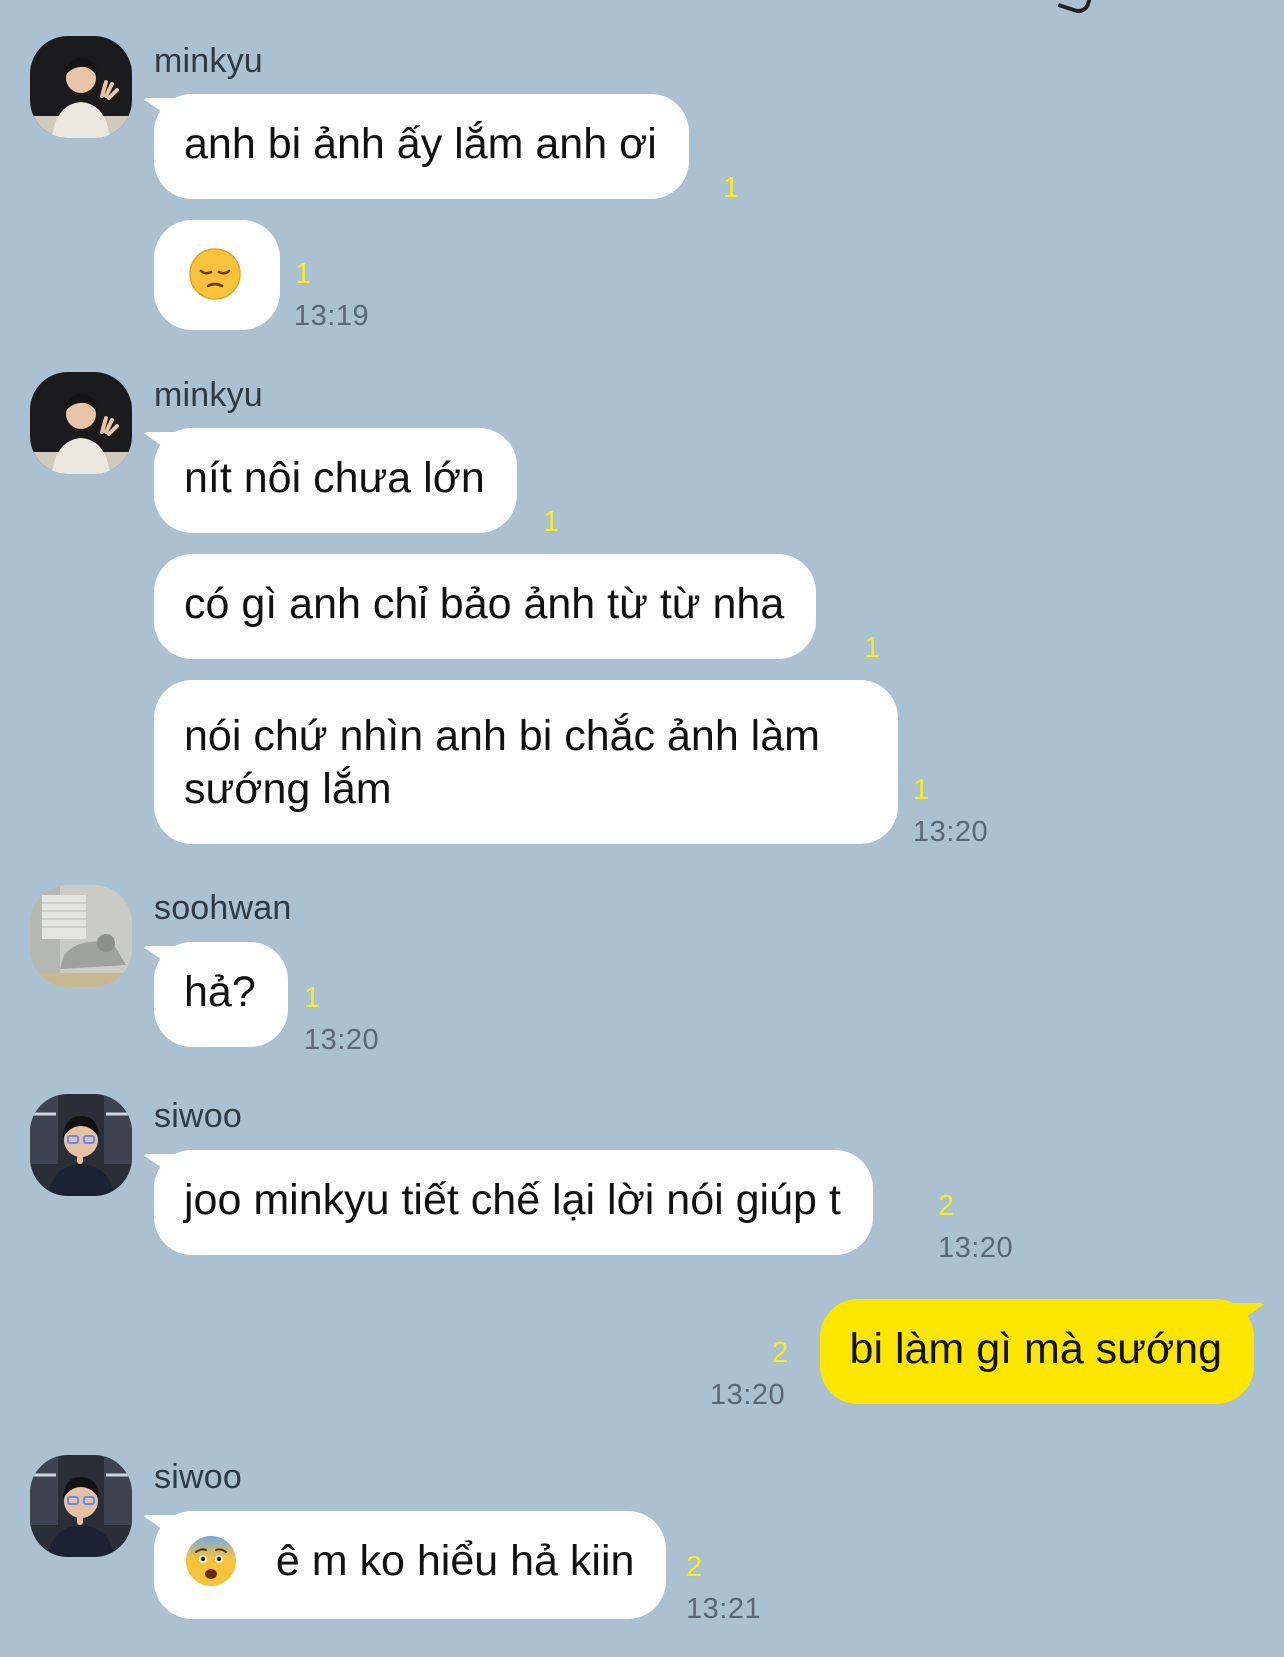  Describe the element at coordinates (1075, 8) in the screenshot. I see `top-edge-fragment` at that location.